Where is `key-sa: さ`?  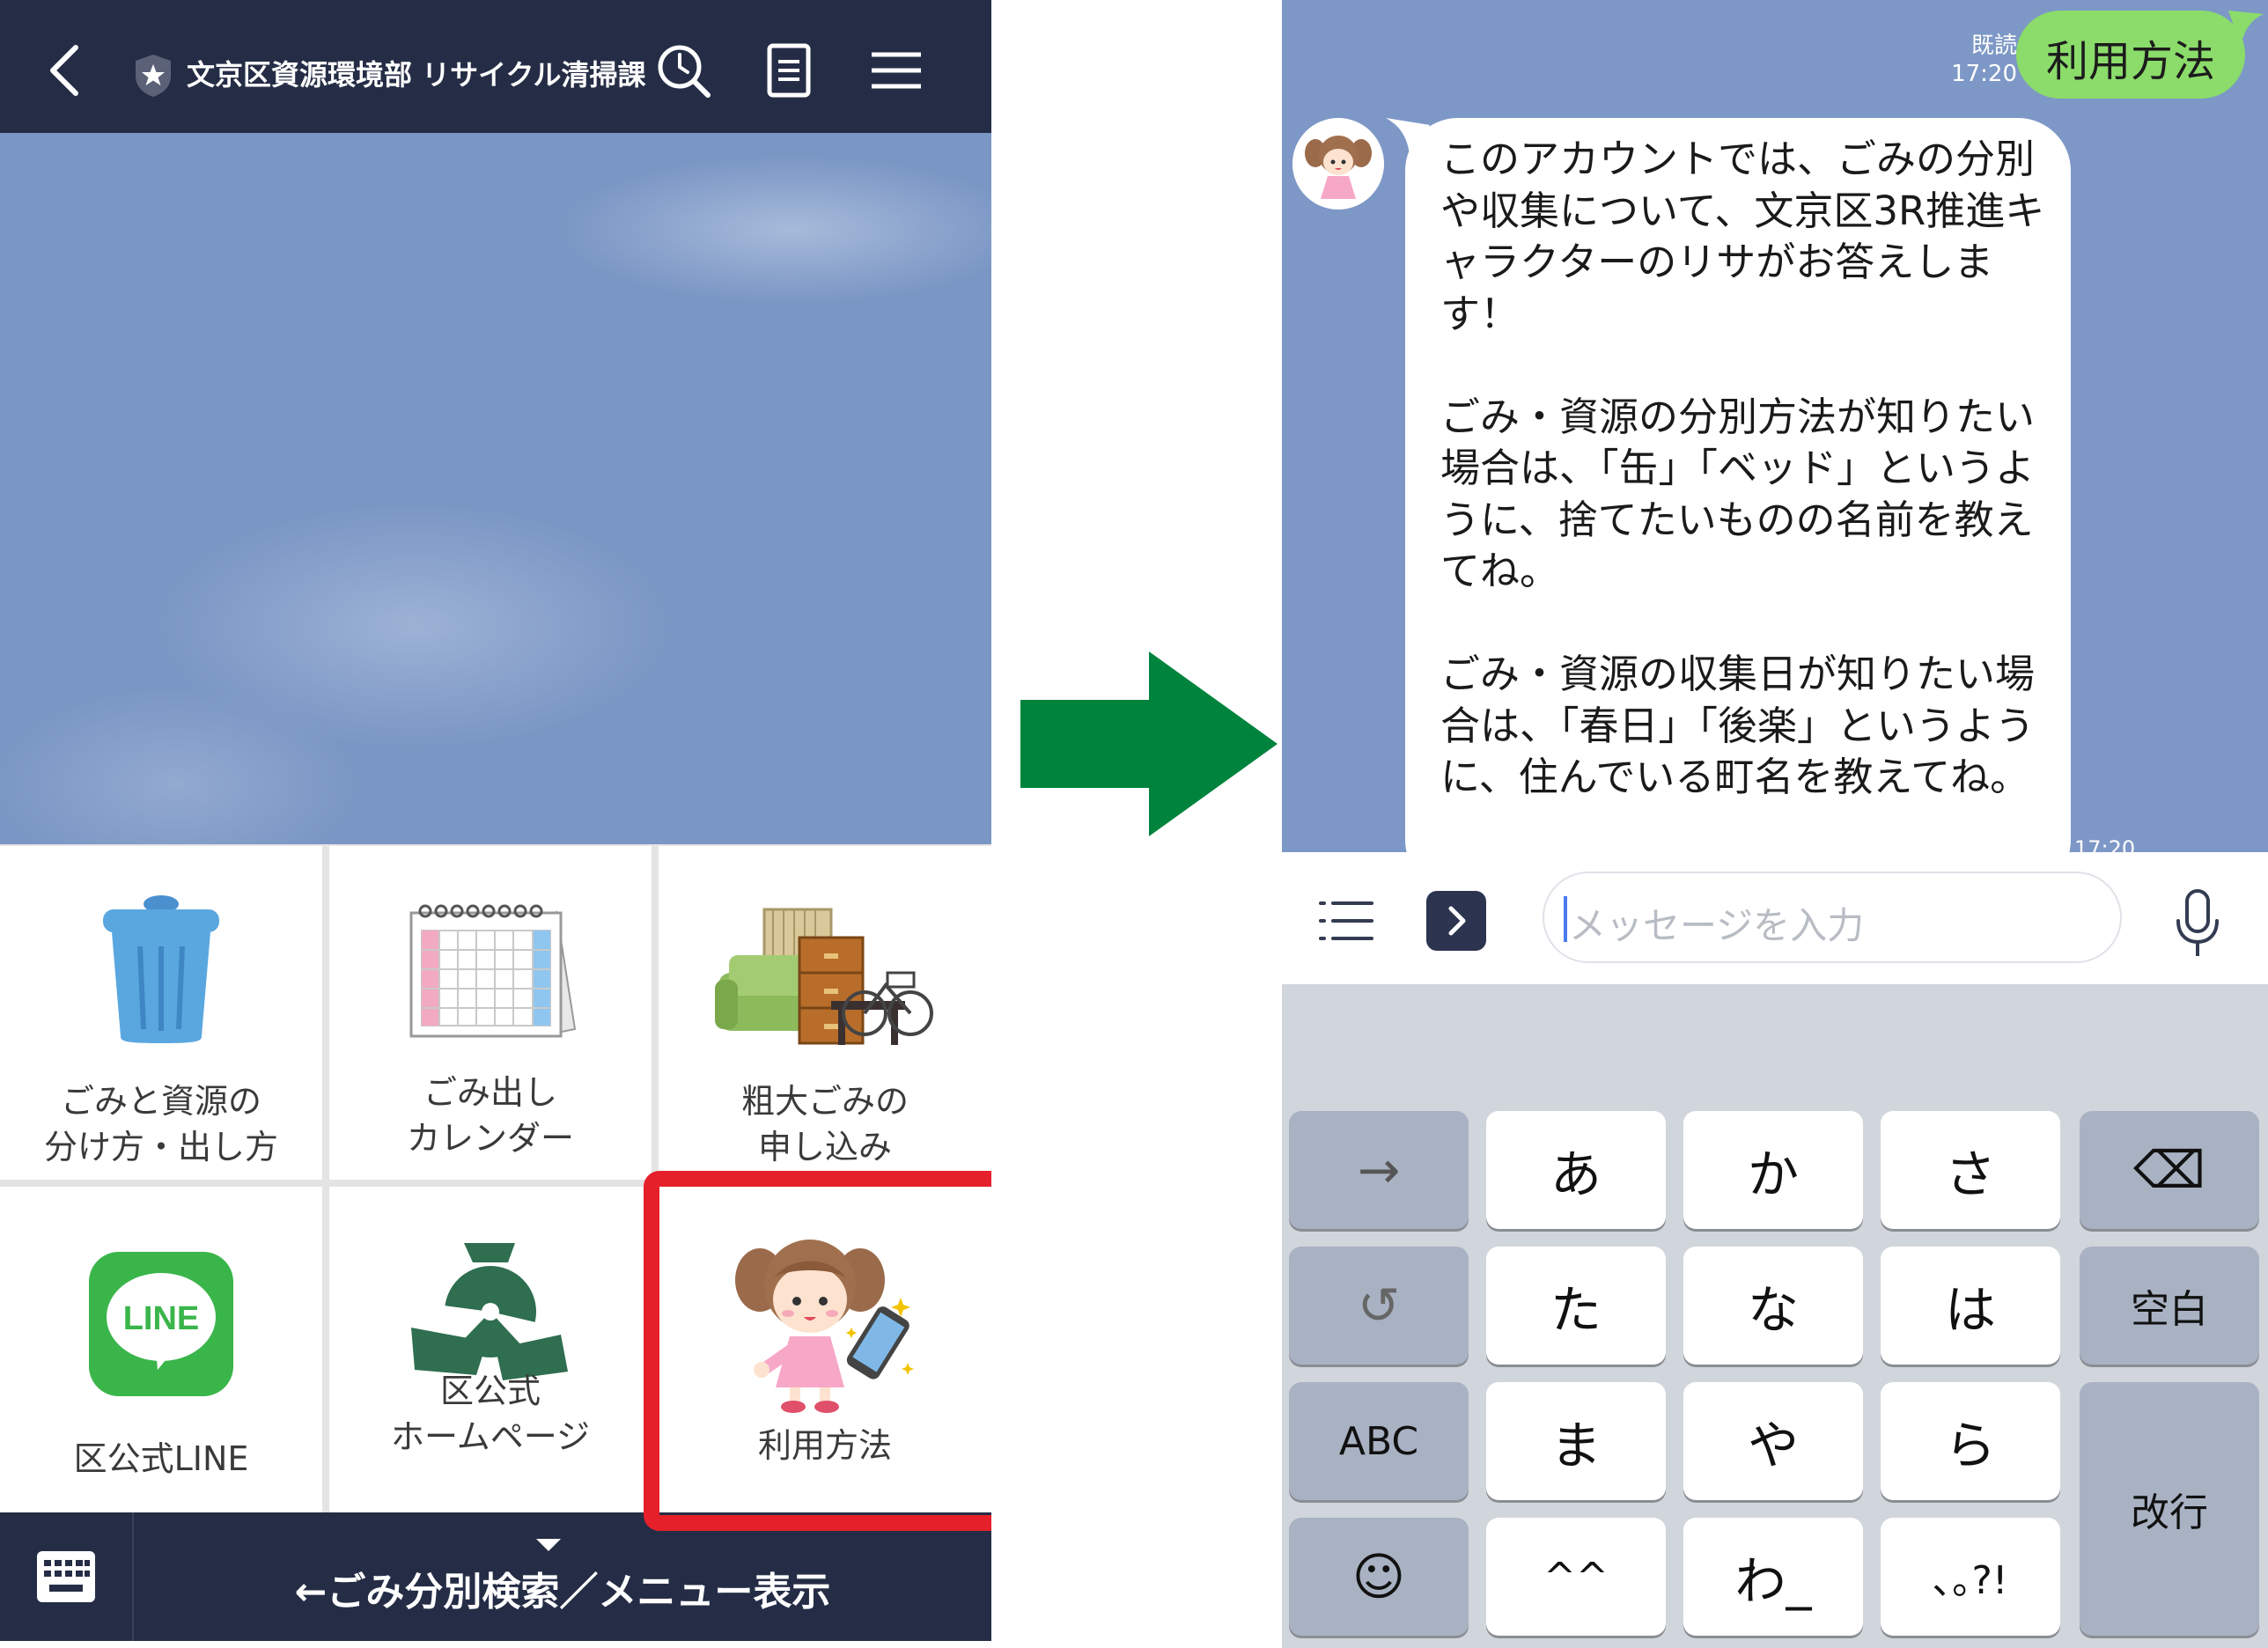 key-sa: さ is located at coordinates (1971, 1170).